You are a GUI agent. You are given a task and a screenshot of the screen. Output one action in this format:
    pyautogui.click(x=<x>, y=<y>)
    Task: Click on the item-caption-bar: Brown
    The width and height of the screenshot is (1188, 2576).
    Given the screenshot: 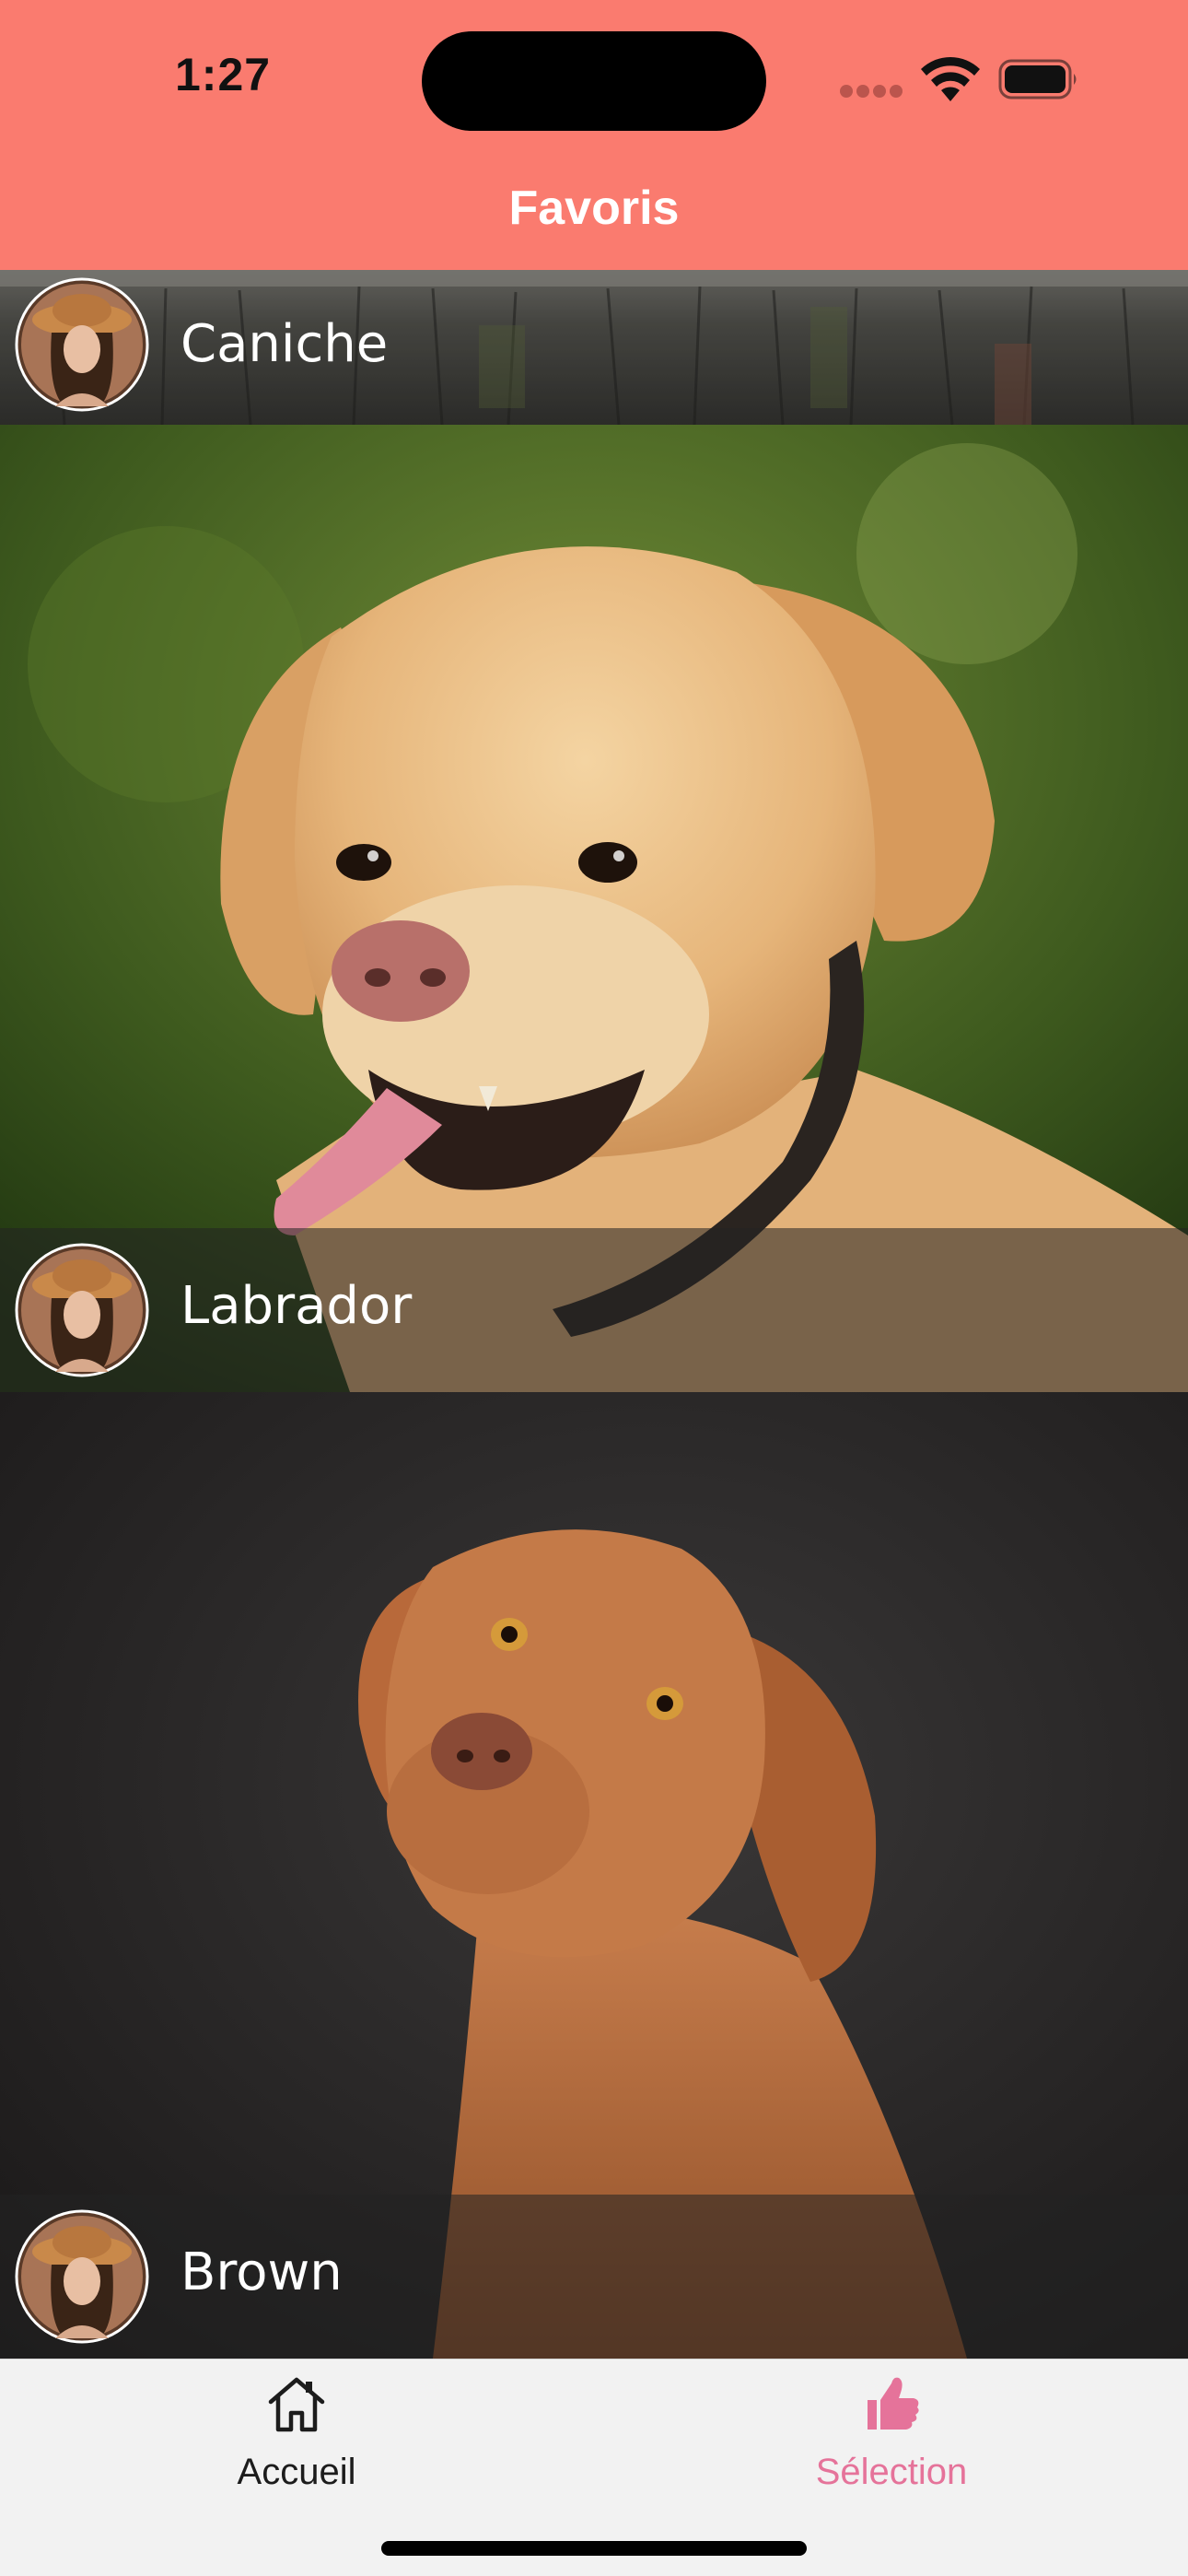 What is the action you would take?
    pyautogui.click(x=594, y=2277)
    